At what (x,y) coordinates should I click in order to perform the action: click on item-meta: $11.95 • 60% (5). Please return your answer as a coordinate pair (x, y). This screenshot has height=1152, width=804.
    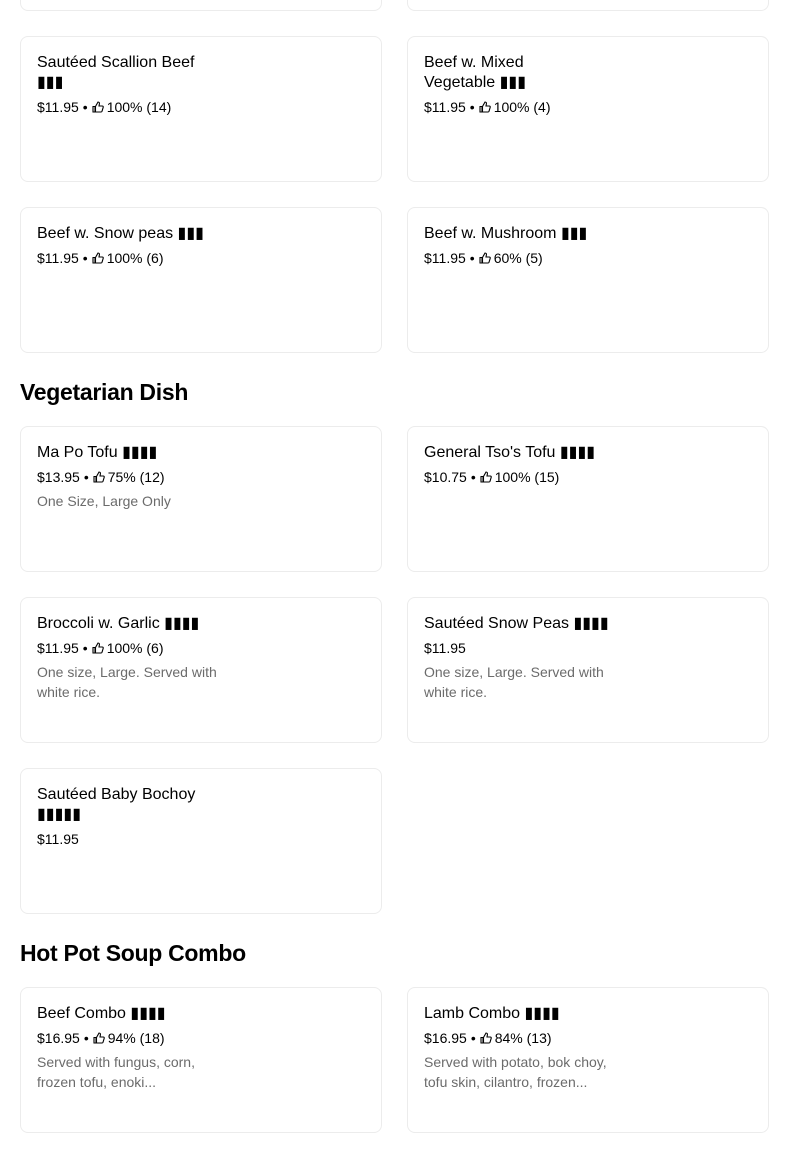
    Looking at the image, I should click on (524, 258).